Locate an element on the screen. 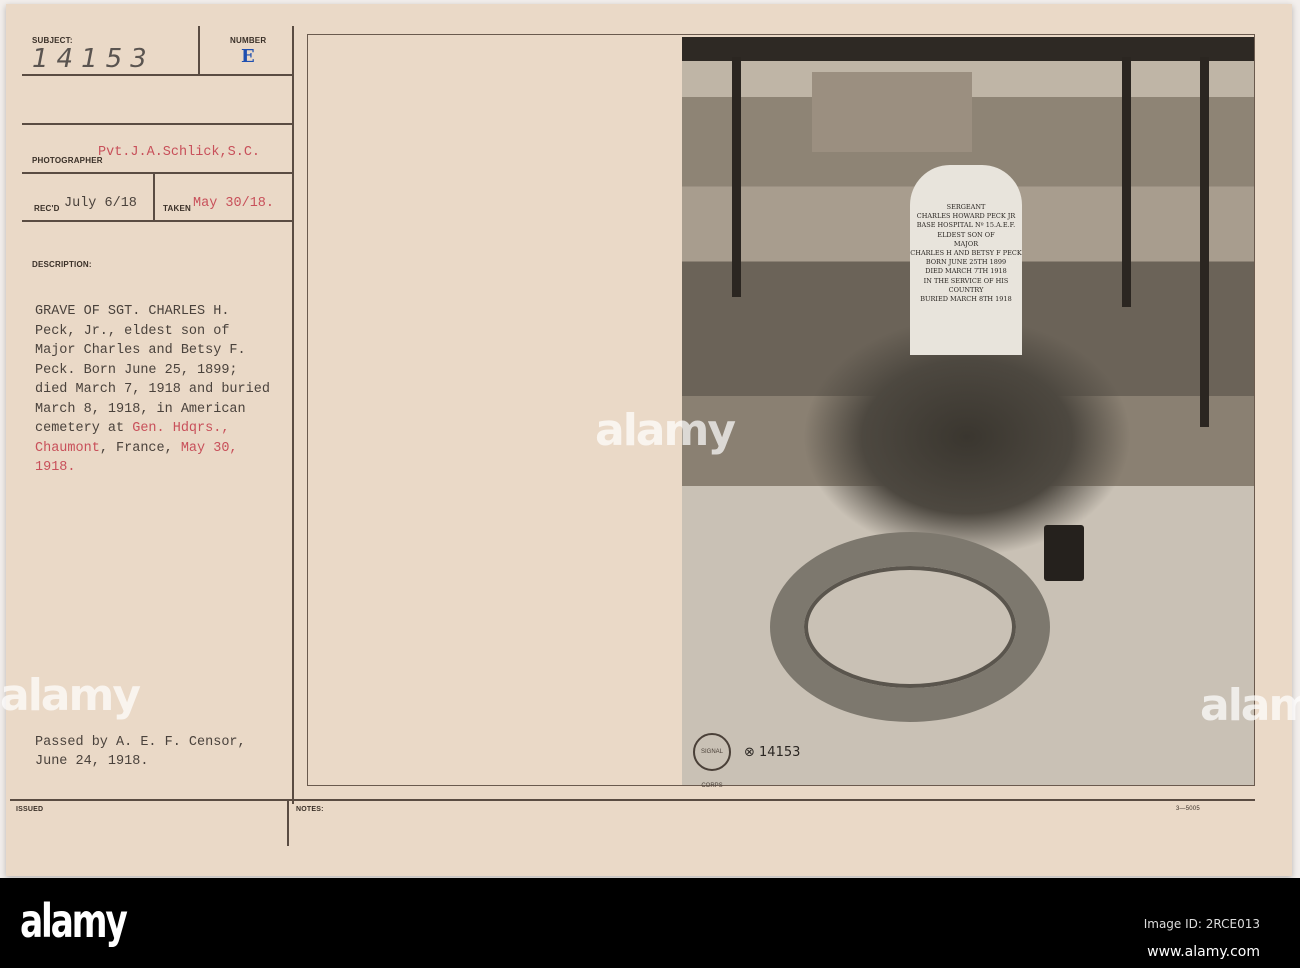 This screenshot has width=1300, height=968. recd-label: REC'D is located at coordinates (47, 208).